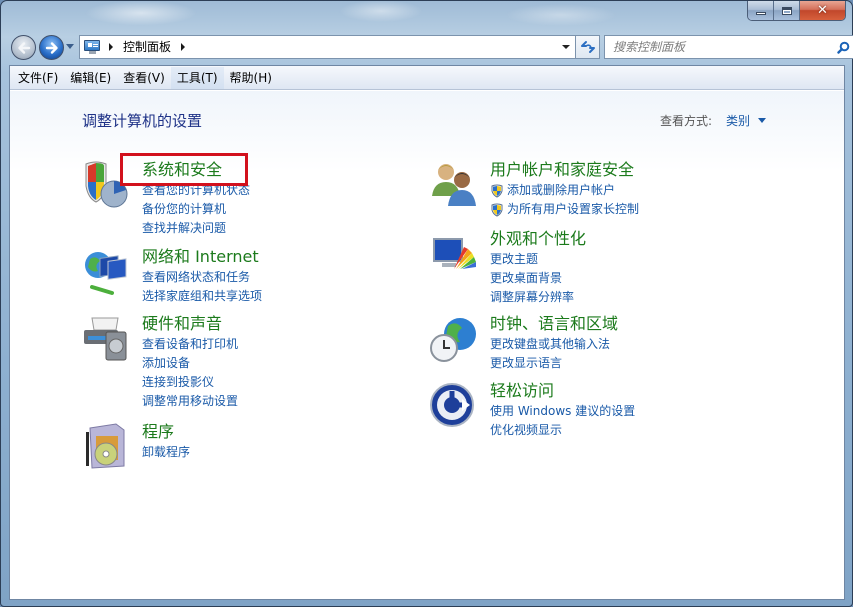 The width and height of the screenshot is (853, 607). What do you see at coordinates (196, 228) in the screenshot?
I see `link-troubleshoot: 查找并解决问题` at bounding box center [196, 228].